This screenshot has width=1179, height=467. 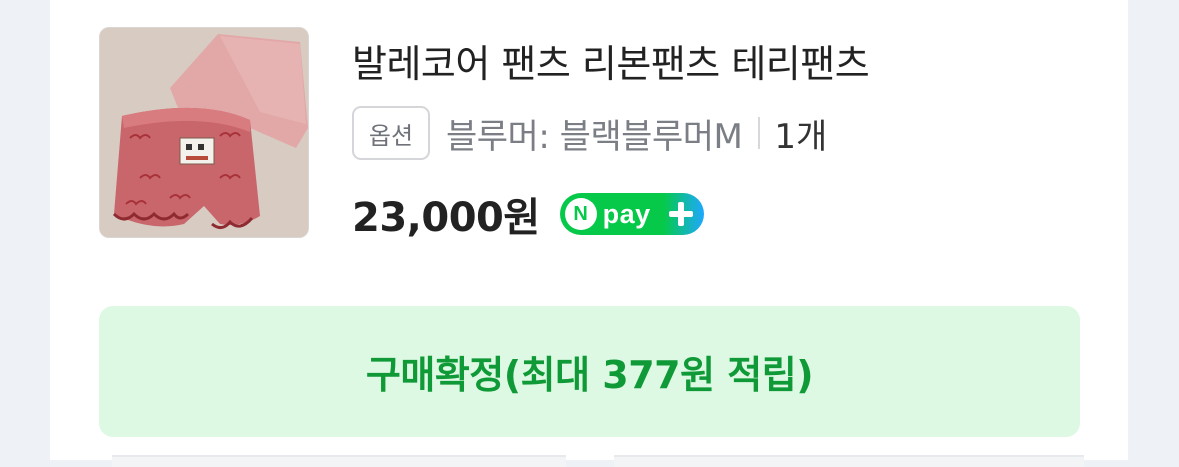 What do you see at coordinates (801, 136) in the screenshot?
I see `quantity-text: 1개` at bounding box center [801, 136].